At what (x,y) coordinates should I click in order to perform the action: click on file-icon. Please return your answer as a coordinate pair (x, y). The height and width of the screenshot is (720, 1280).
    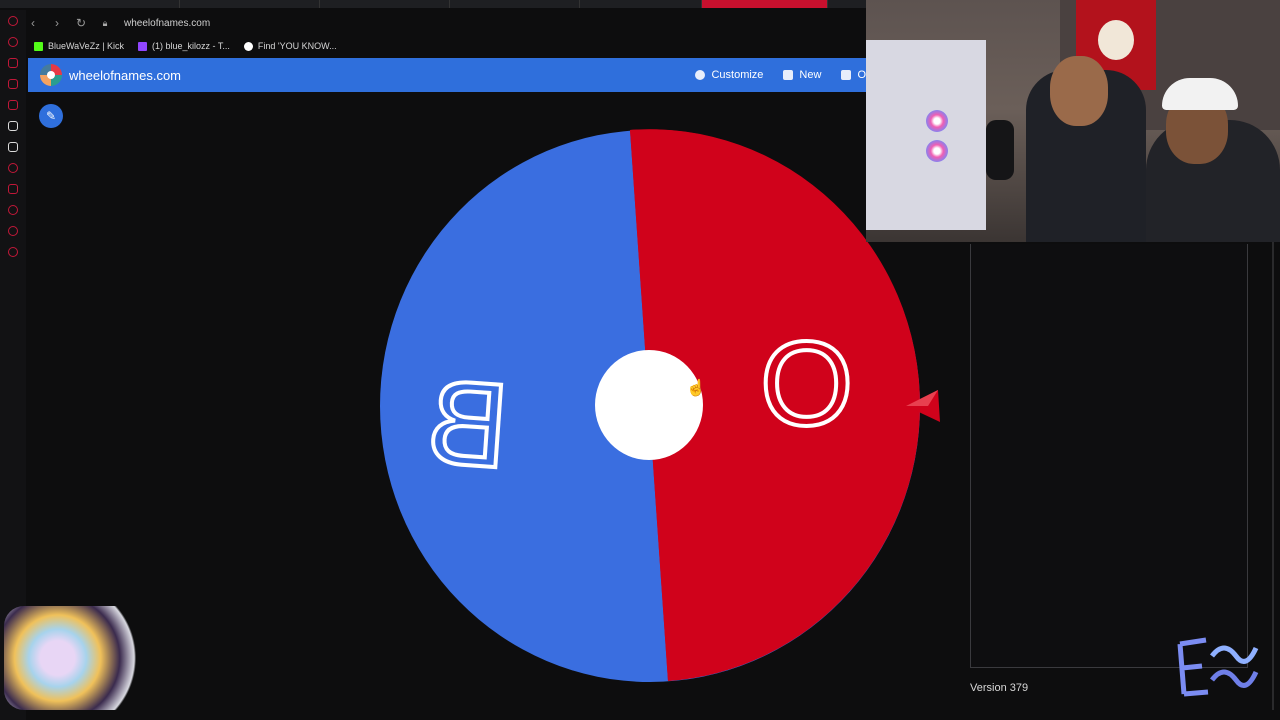
    Looking at the image, I should click on (788, 75).